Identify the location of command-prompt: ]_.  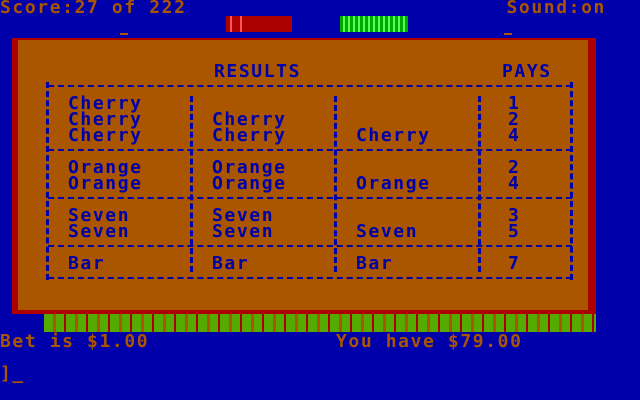
(12, 374).